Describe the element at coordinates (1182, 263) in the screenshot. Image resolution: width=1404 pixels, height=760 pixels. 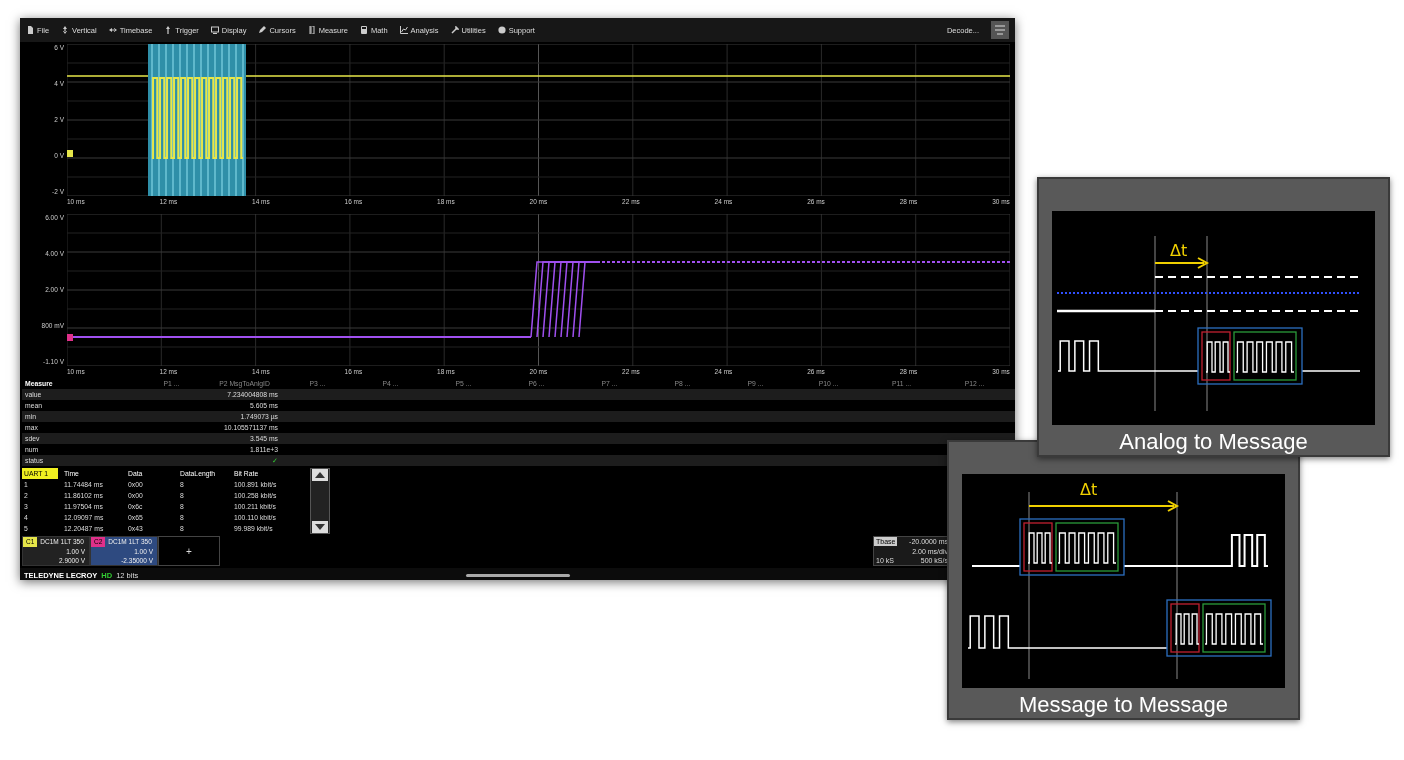
I see `delta-arrow` at that location.